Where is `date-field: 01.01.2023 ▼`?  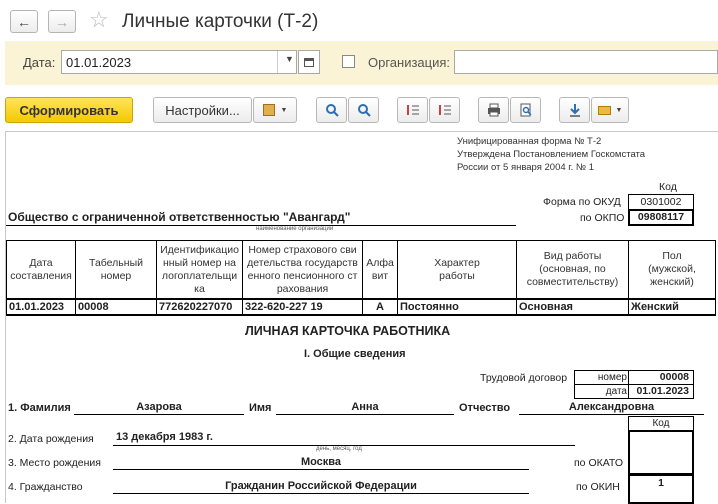 date-field: 01.01.2023 ▼ is located at coordinates (179, 62).